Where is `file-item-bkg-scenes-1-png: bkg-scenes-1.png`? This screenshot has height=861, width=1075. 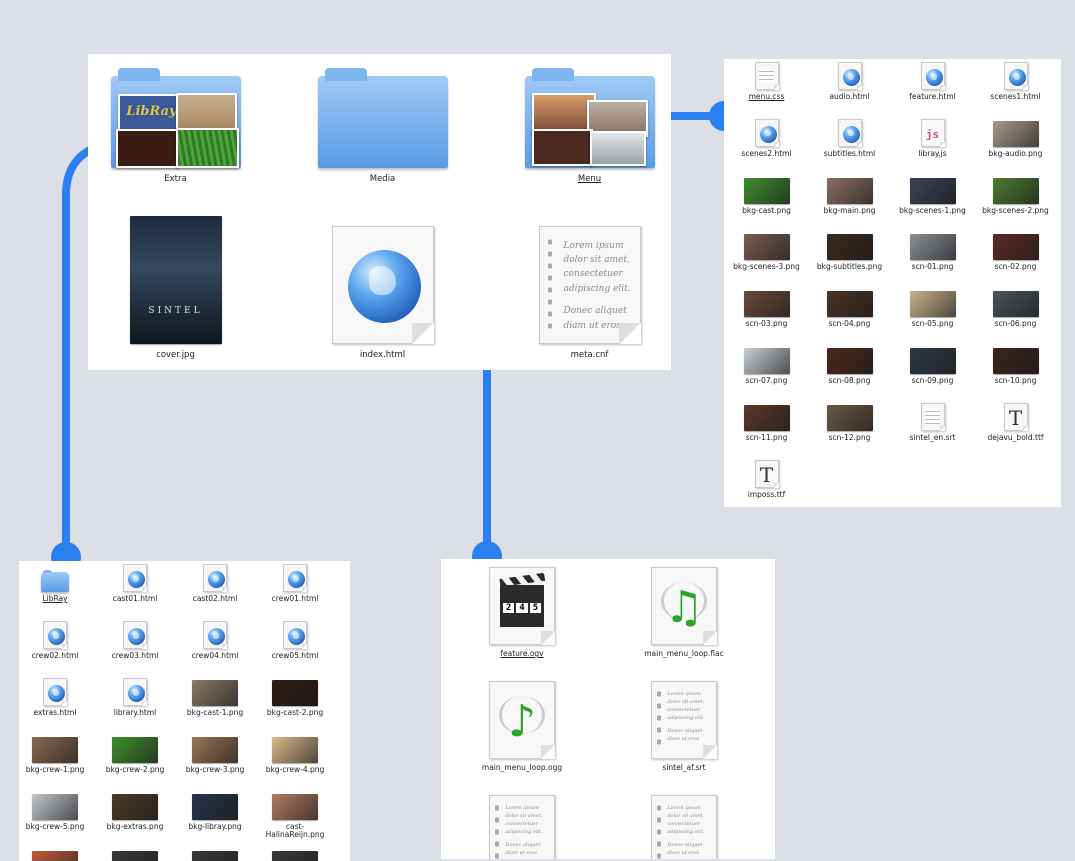
file-item-bkg-scenes-1-png: bkg-scenes-1.png is located at coordinates (932, 201).